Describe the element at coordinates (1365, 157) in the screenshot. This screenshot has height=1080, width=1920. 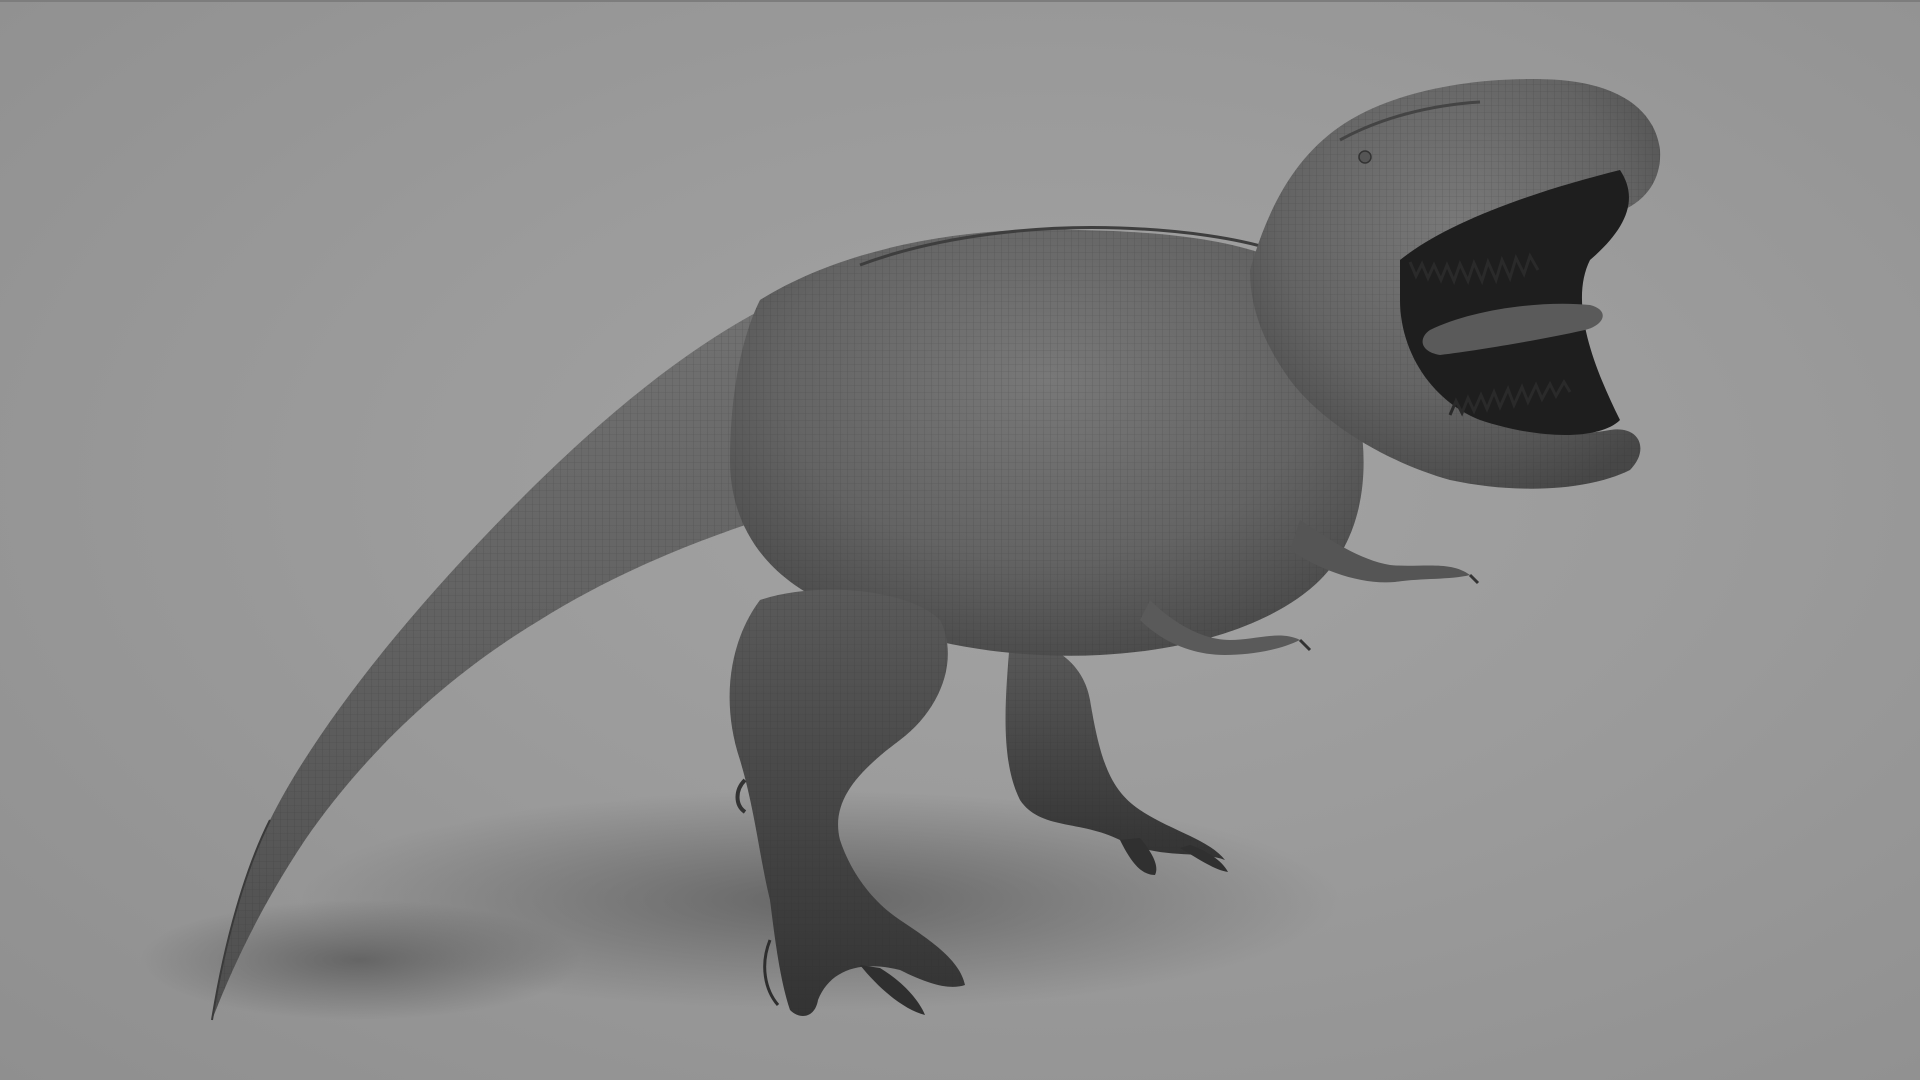
I see `eye` at that location.